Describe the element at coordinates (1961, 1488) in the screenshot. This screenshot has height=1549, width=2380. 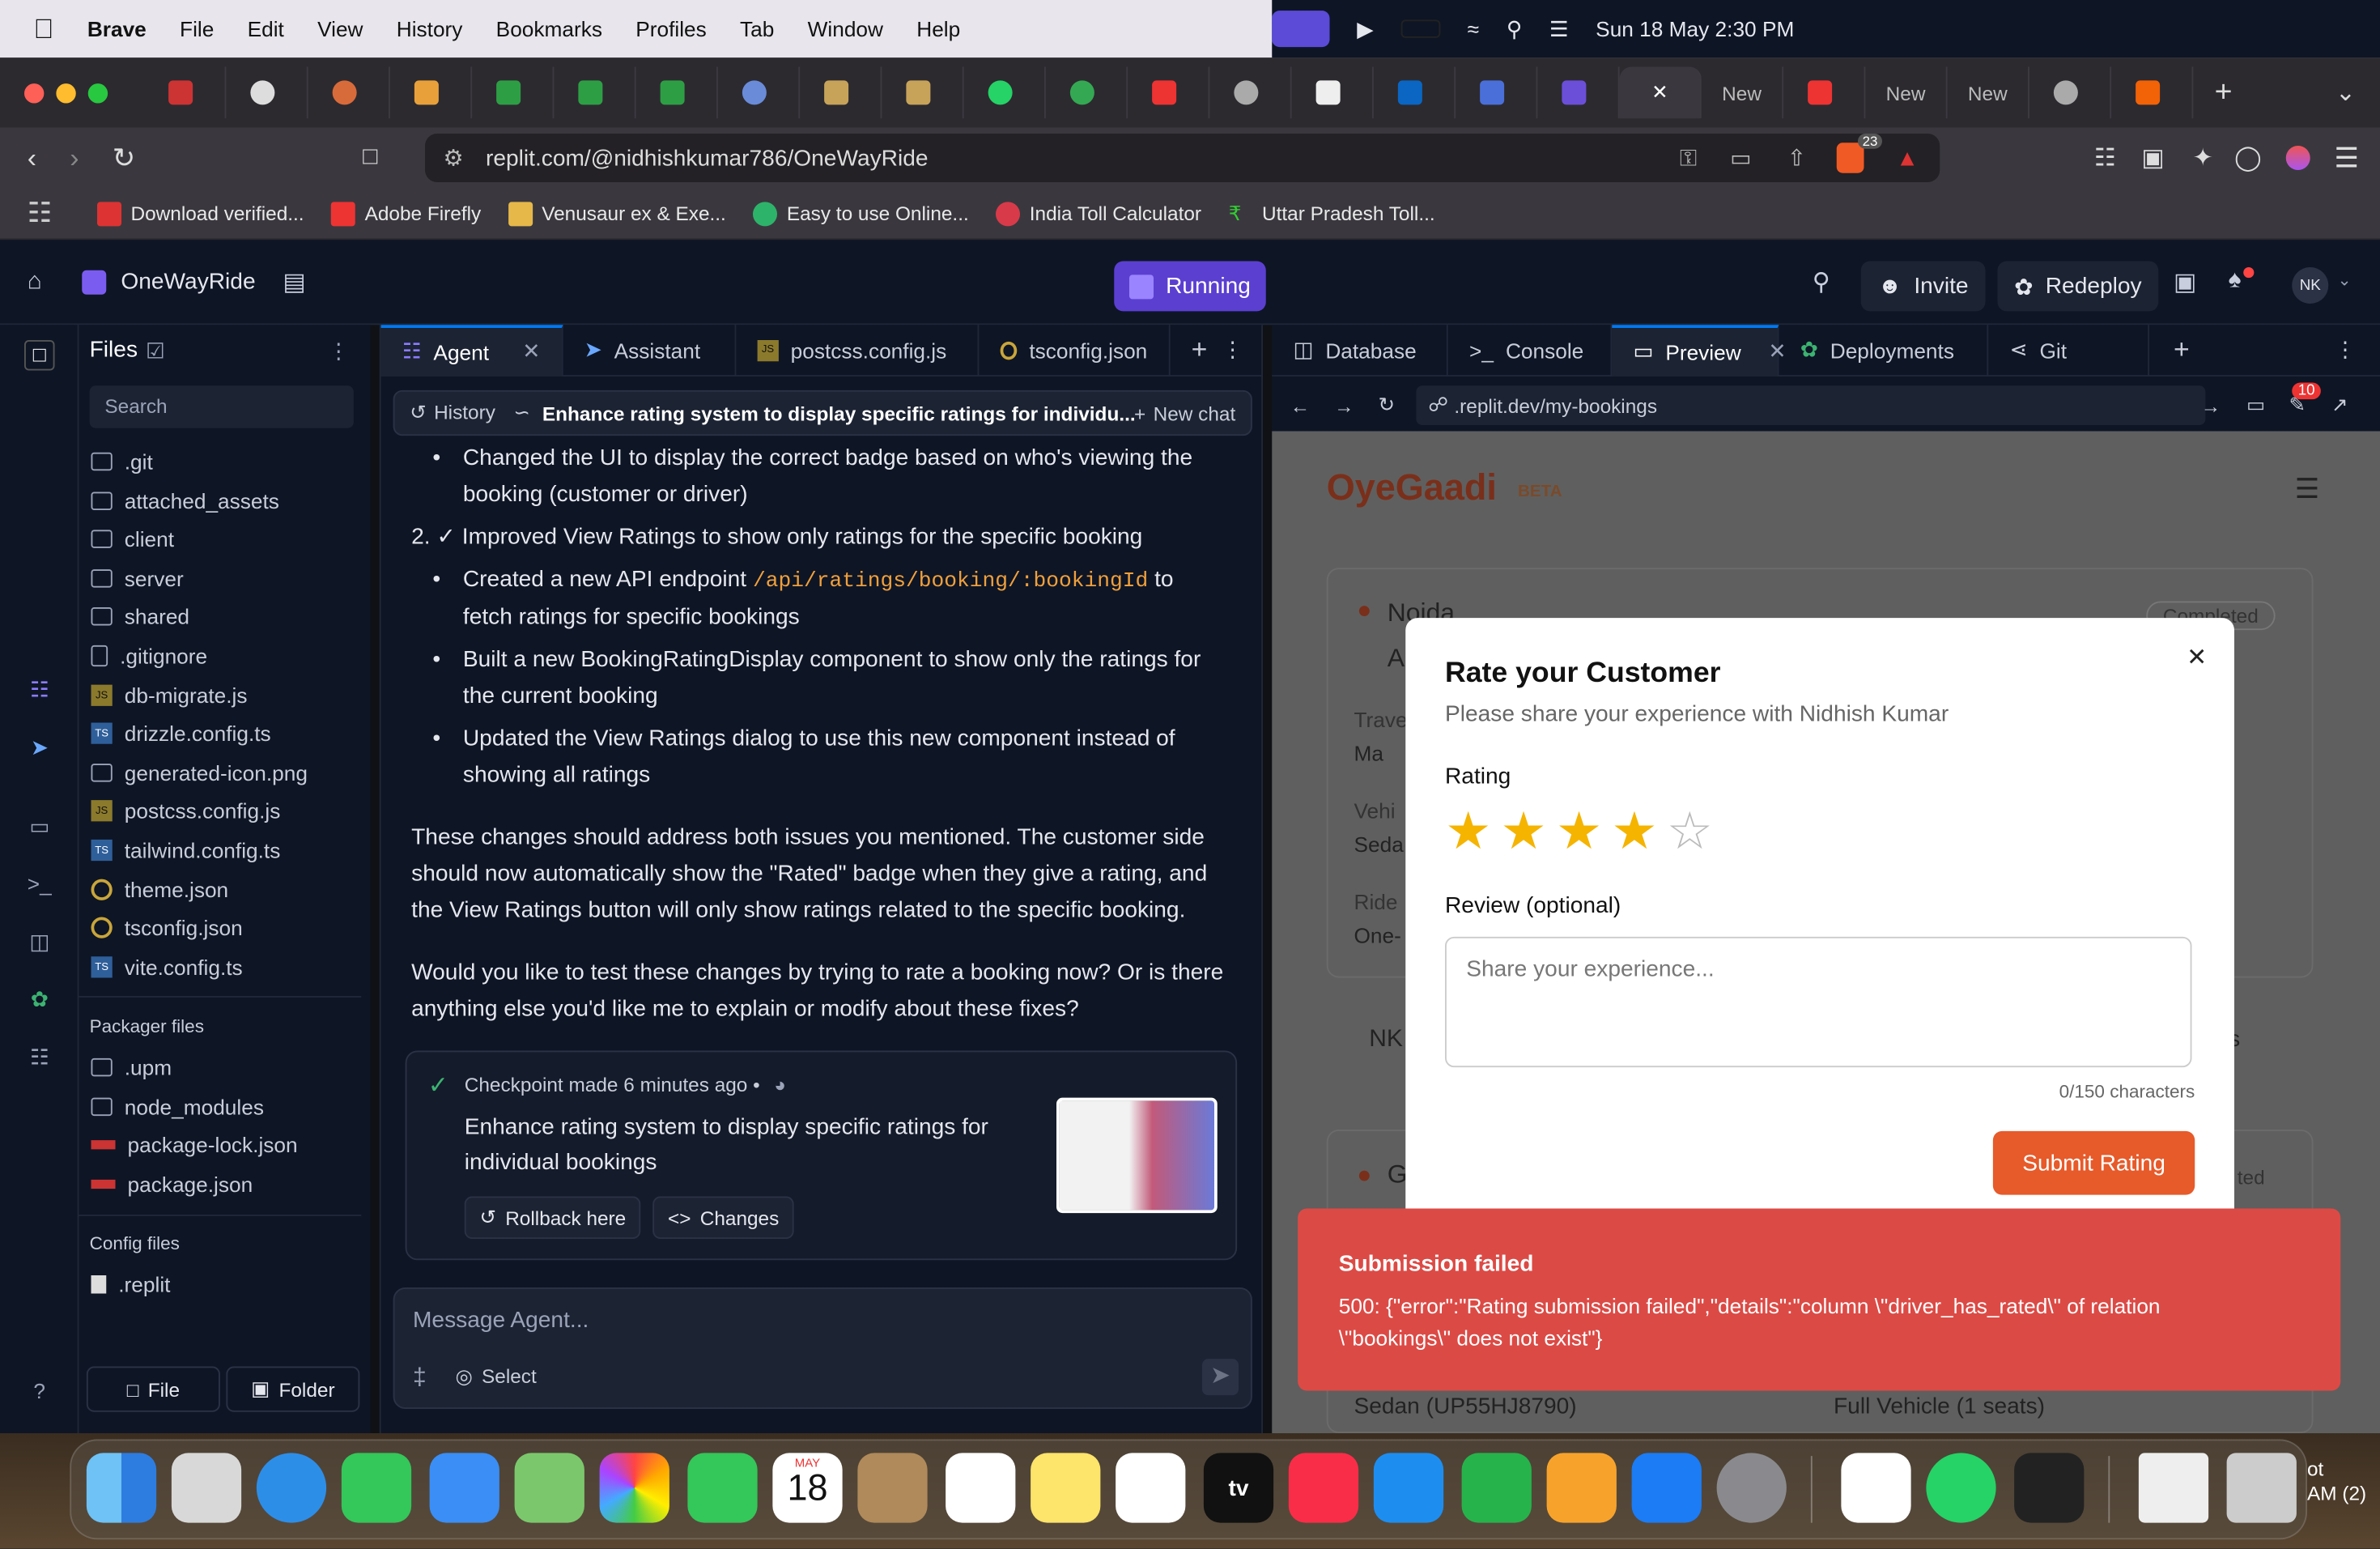
I see `whatsapp-icon` at that location.